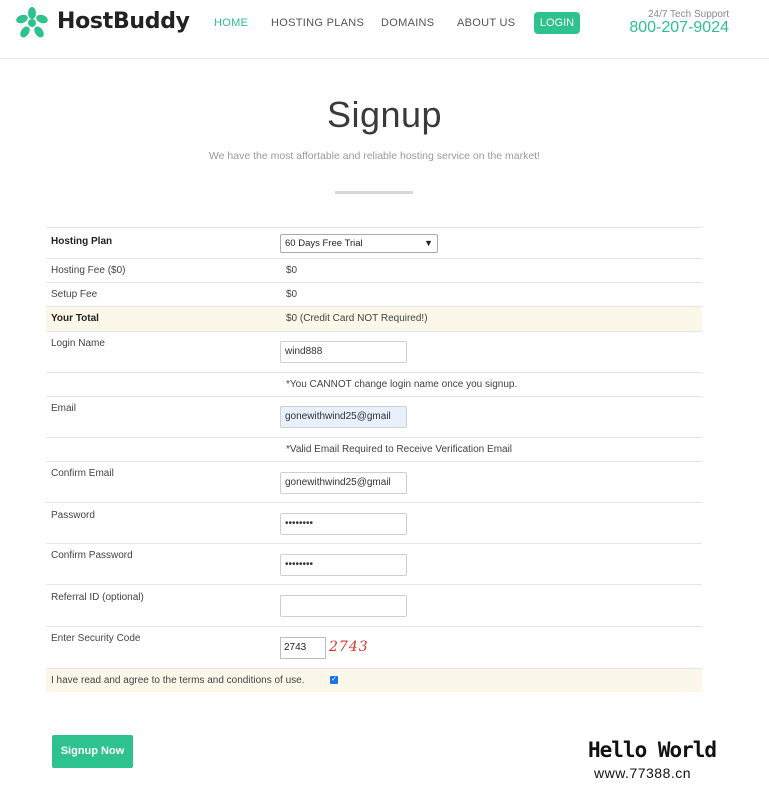  What do you see at coordinates (97, 597) in the screenshot?
I see `referral-label: Referral ID (optional)` at bounding box center [97, 597].